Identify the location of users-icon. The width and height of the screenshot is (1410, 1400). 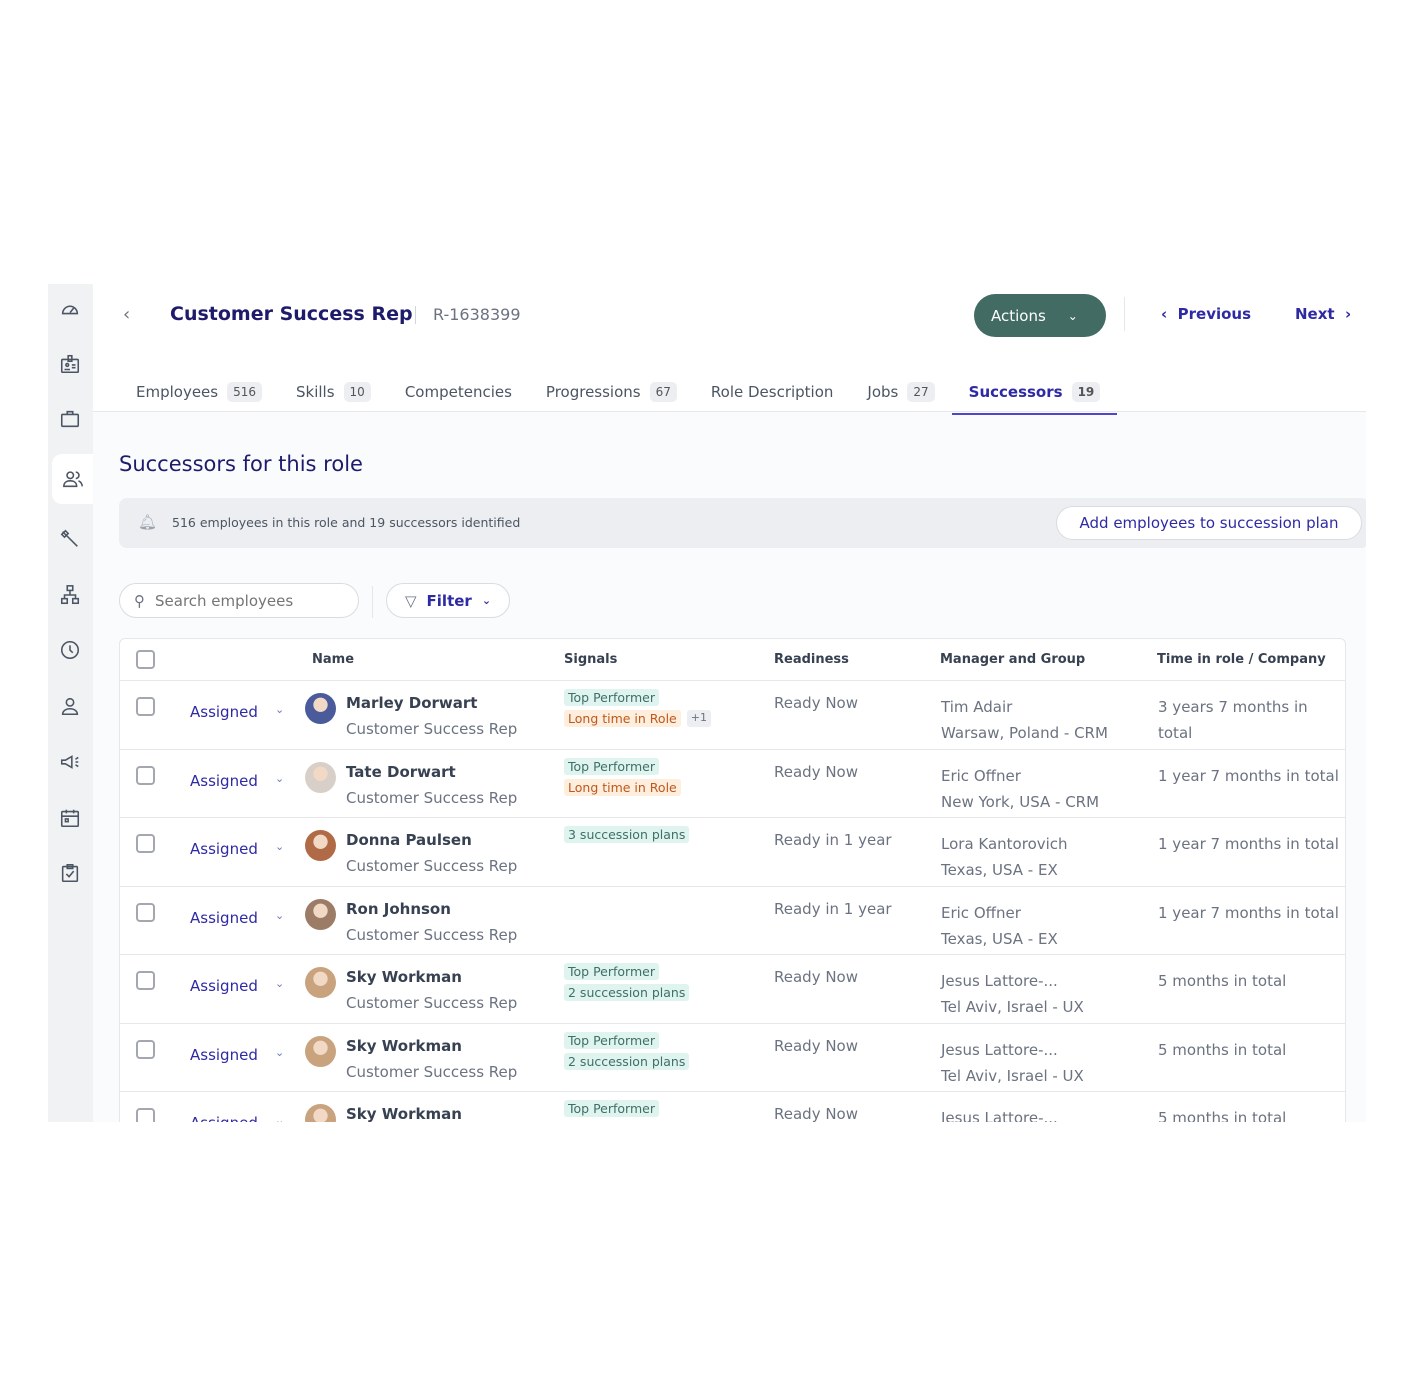
(72, 479).